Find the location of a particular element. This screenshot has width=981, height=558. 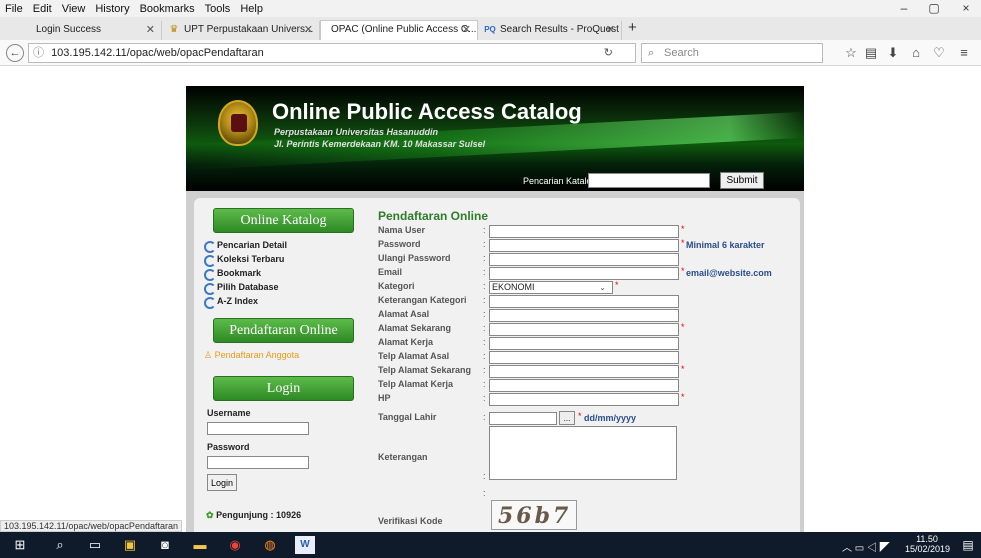

telp-alamat-asal-label: Telp Alamat Asal is located at coordinates (414, 356).